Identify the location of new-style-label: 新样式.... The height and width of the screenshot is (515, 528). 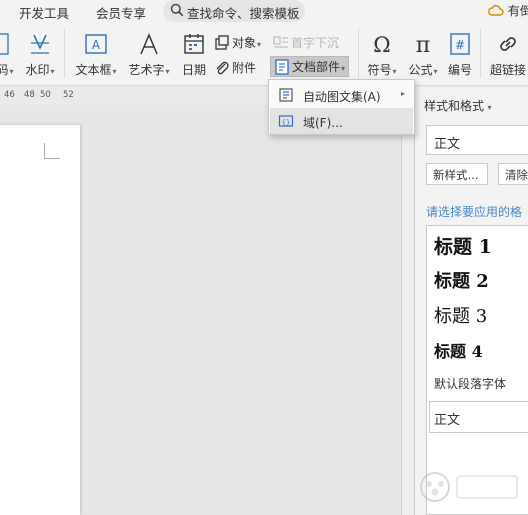
(456, 175).